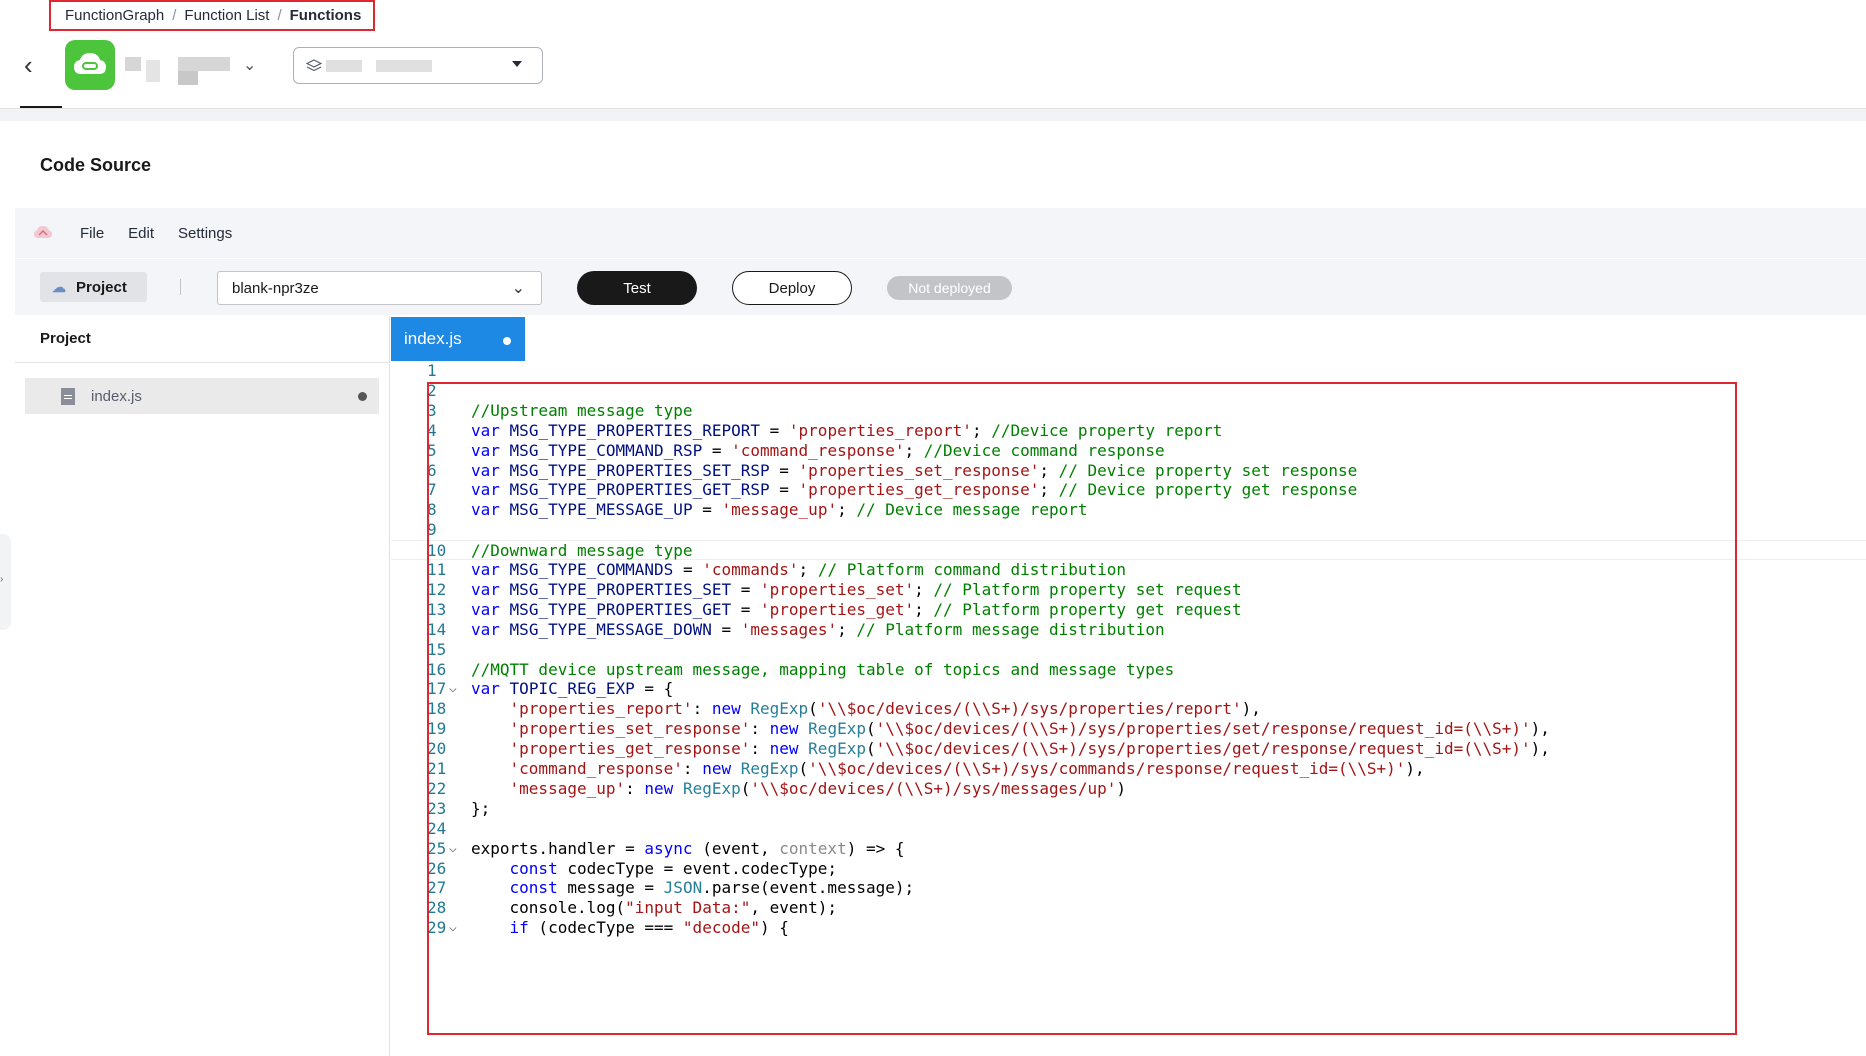  I want to click on code-line: 10 //Downward message type, so click(1128, 550).